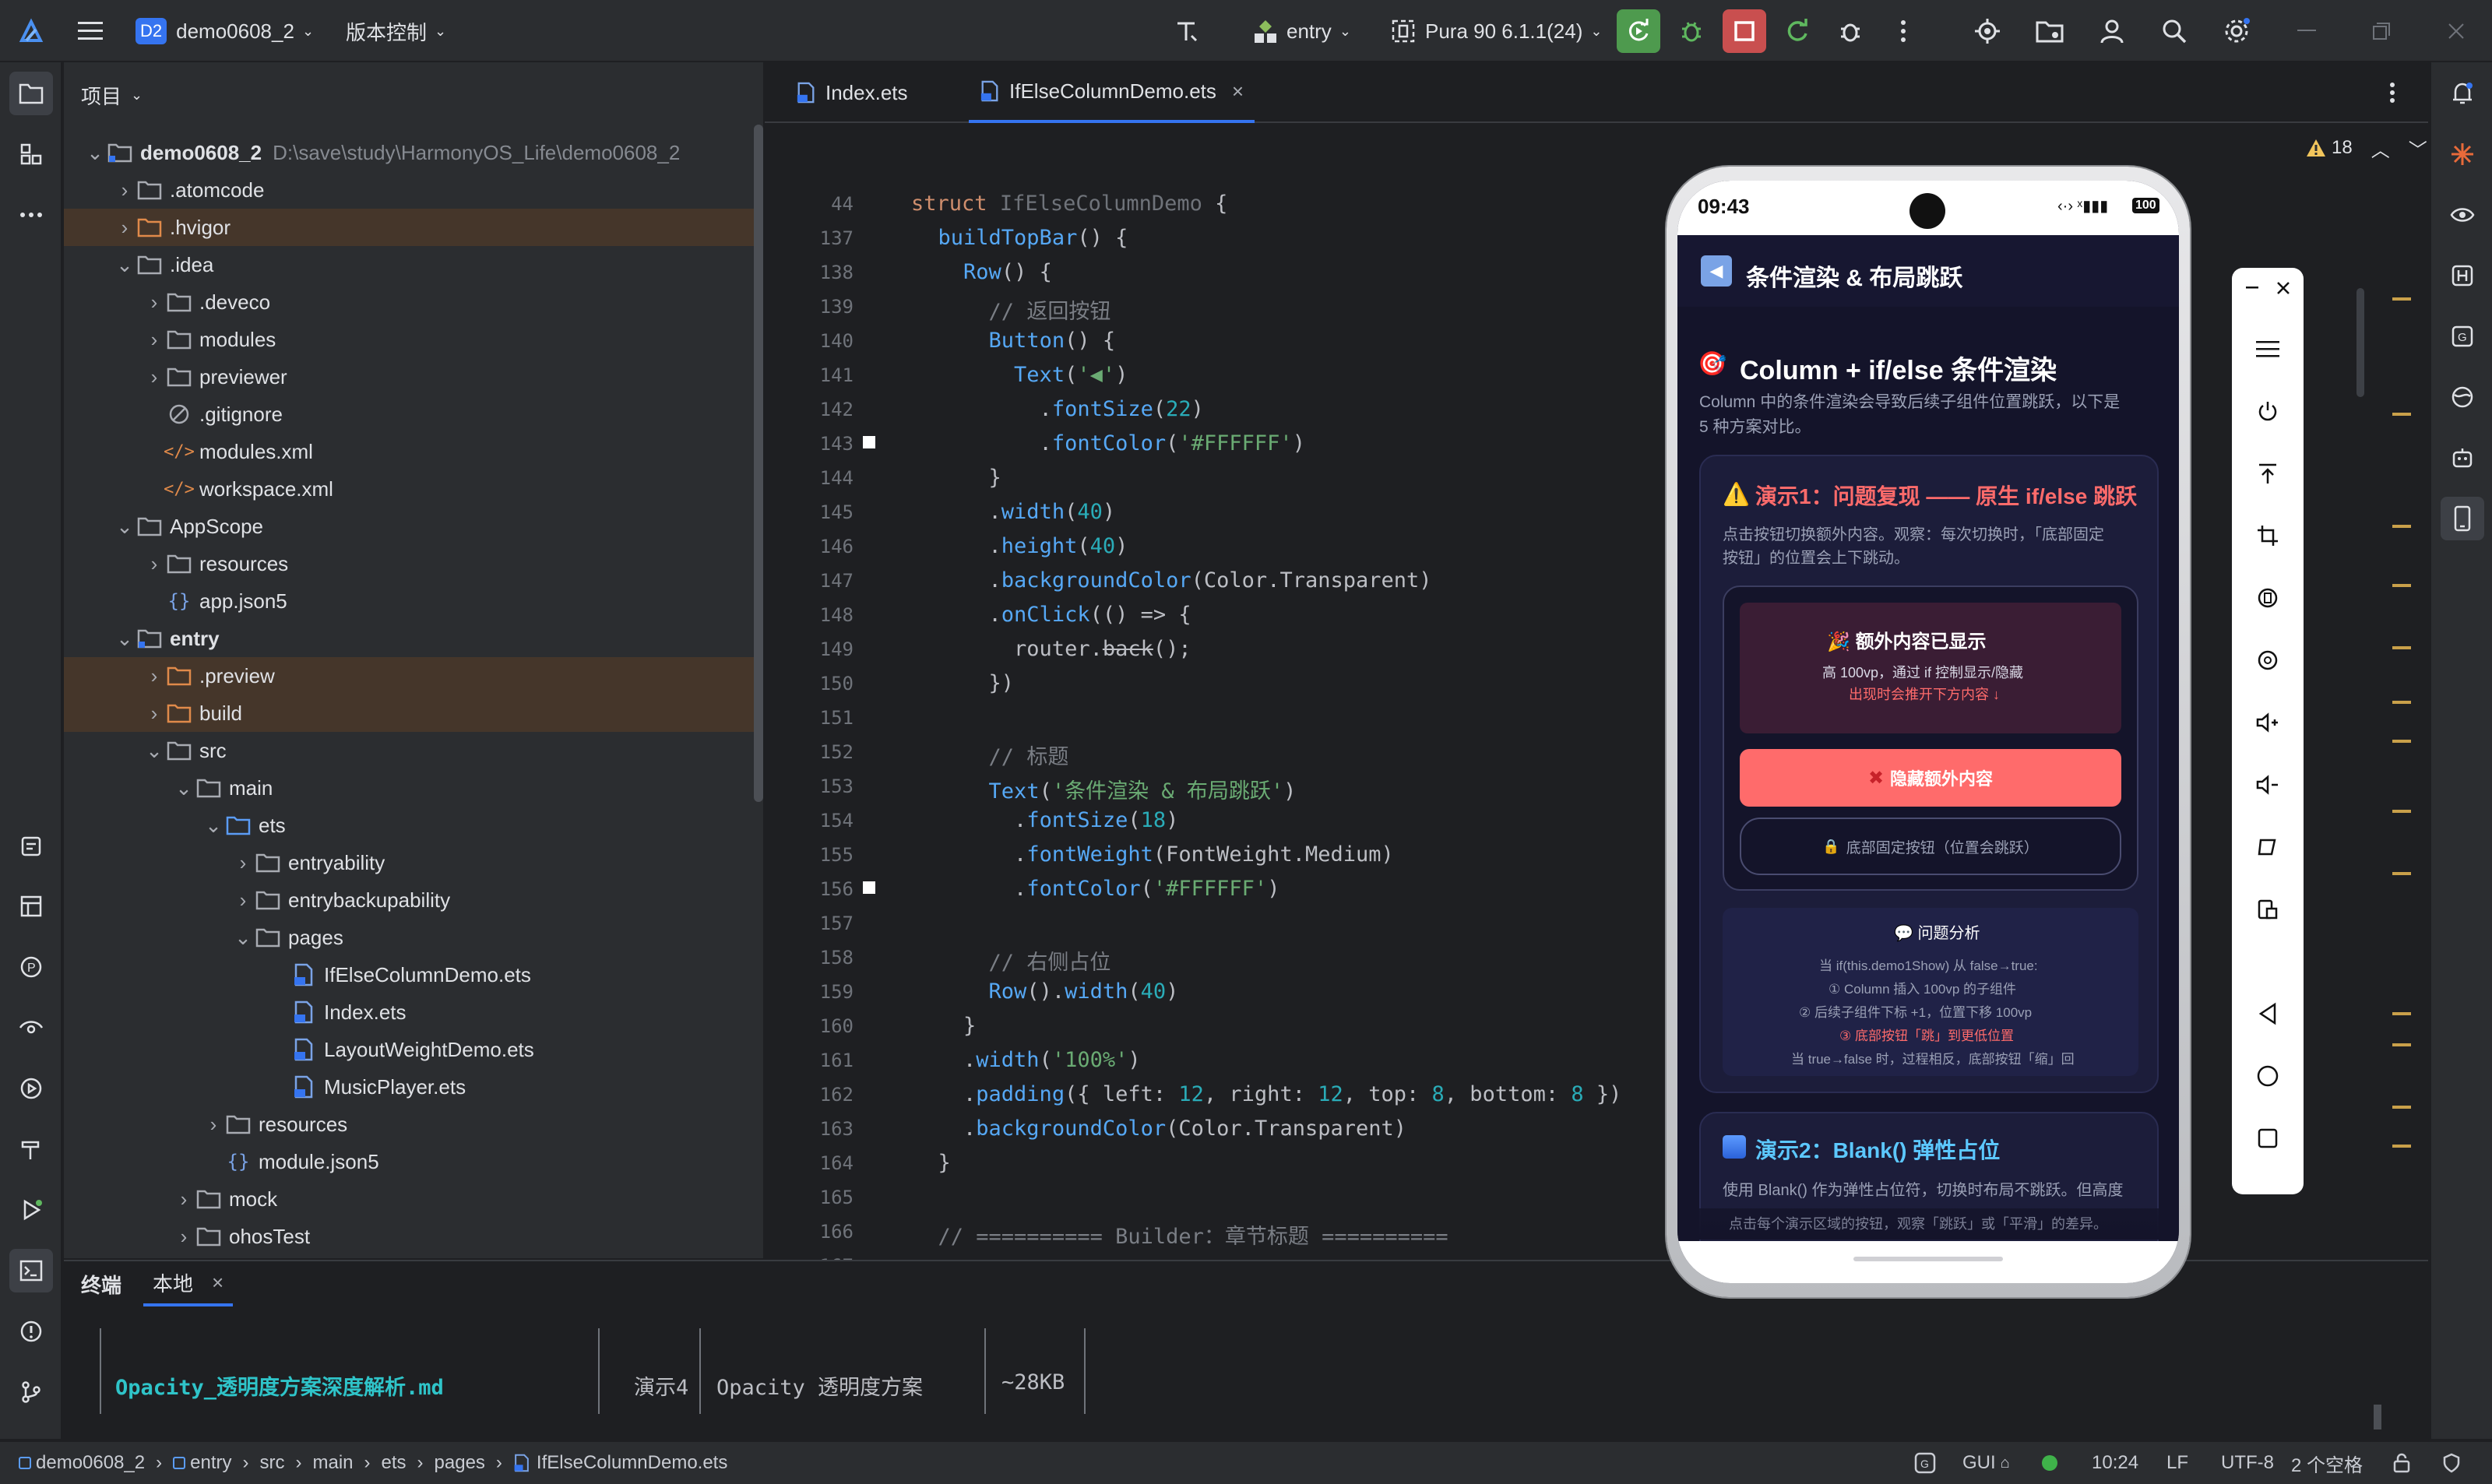 The width and height of the screenshot is (2492, 1484). What do you see at coordinates (91, 1463) in the screenshot?
I see `breadcrumb-item: demo0608_2` at bounding box center [91, 1463].